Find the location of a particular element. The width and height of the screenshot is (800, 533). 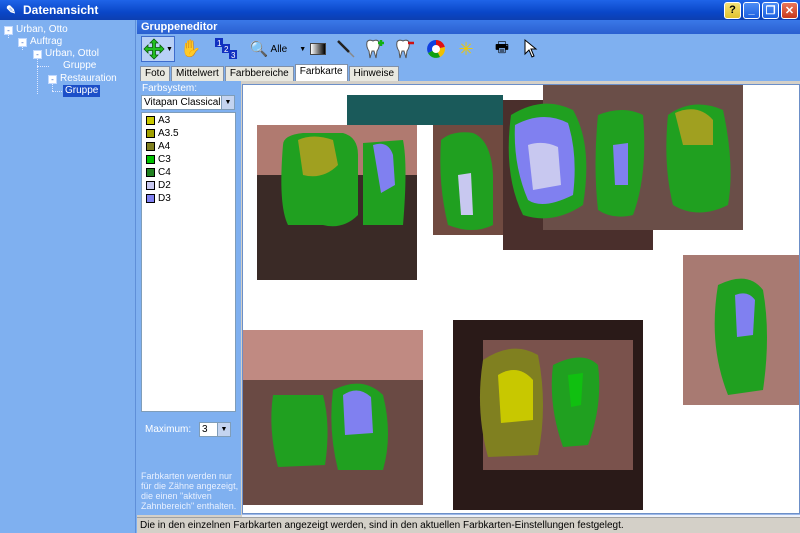

tab-mittelwert: Mittelwert is located at coordinates (197, 73).